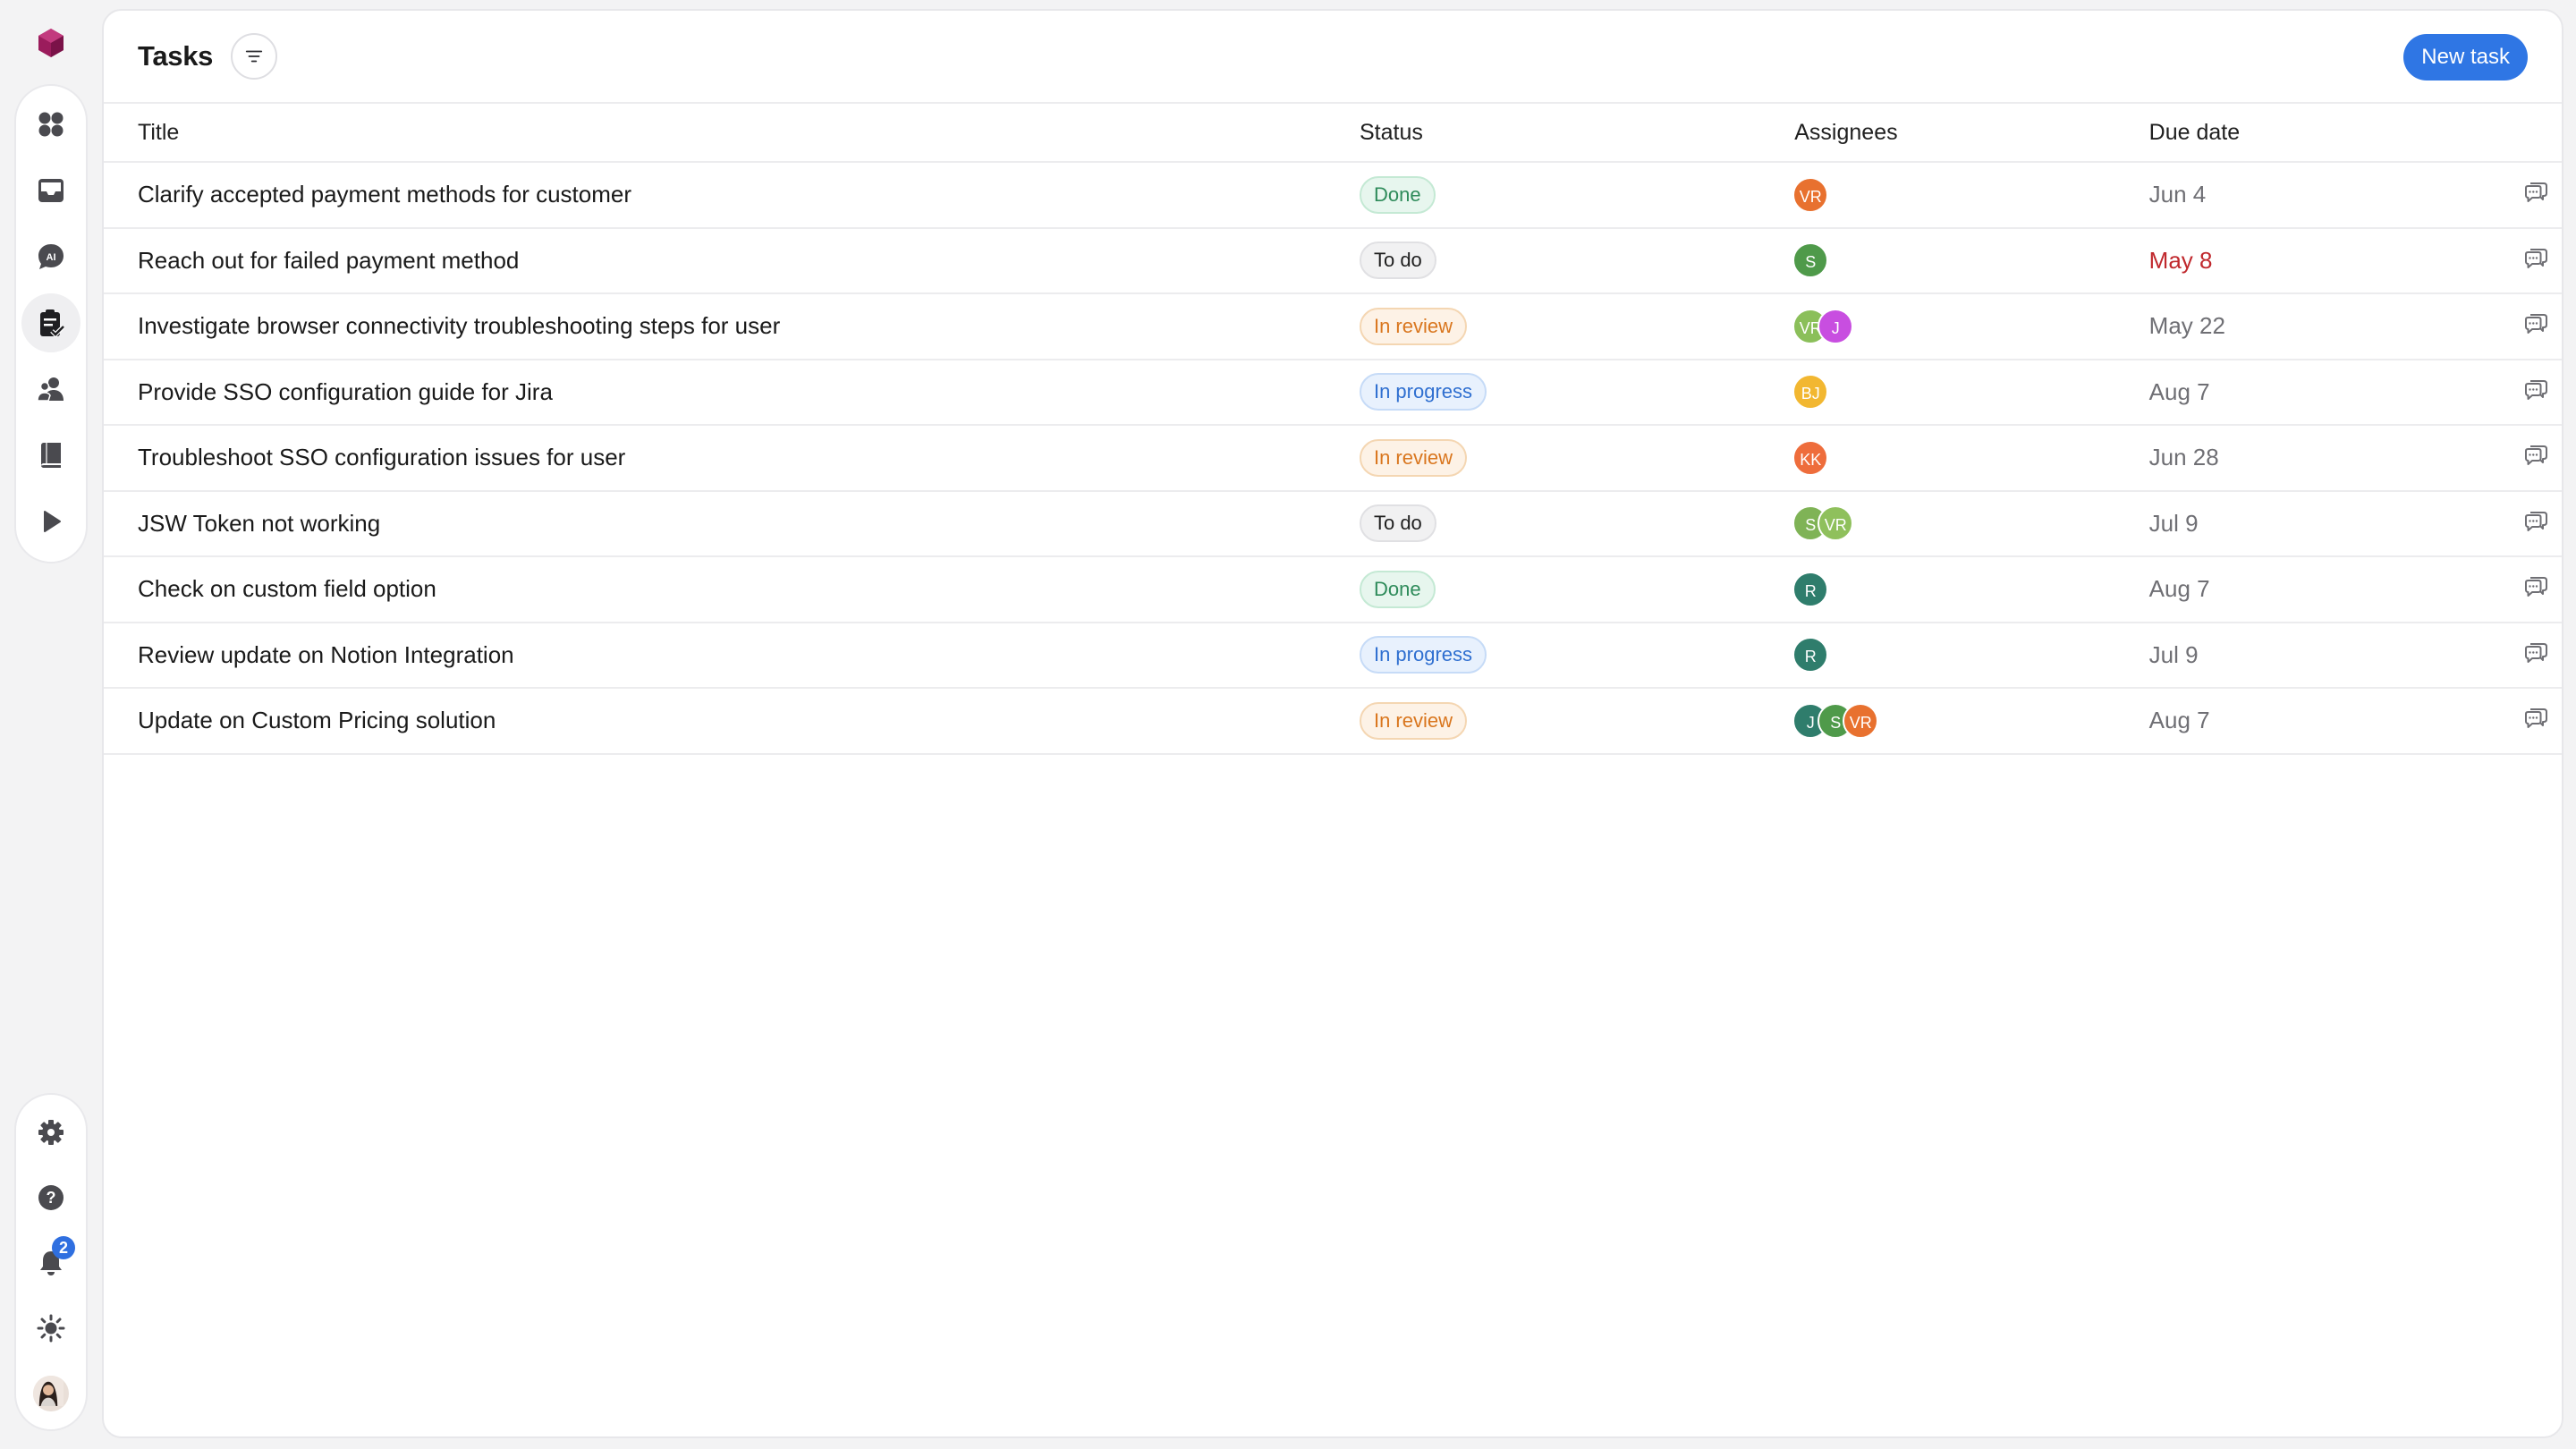  I want to click on sidebar-item-settings, so click(50, 1133).